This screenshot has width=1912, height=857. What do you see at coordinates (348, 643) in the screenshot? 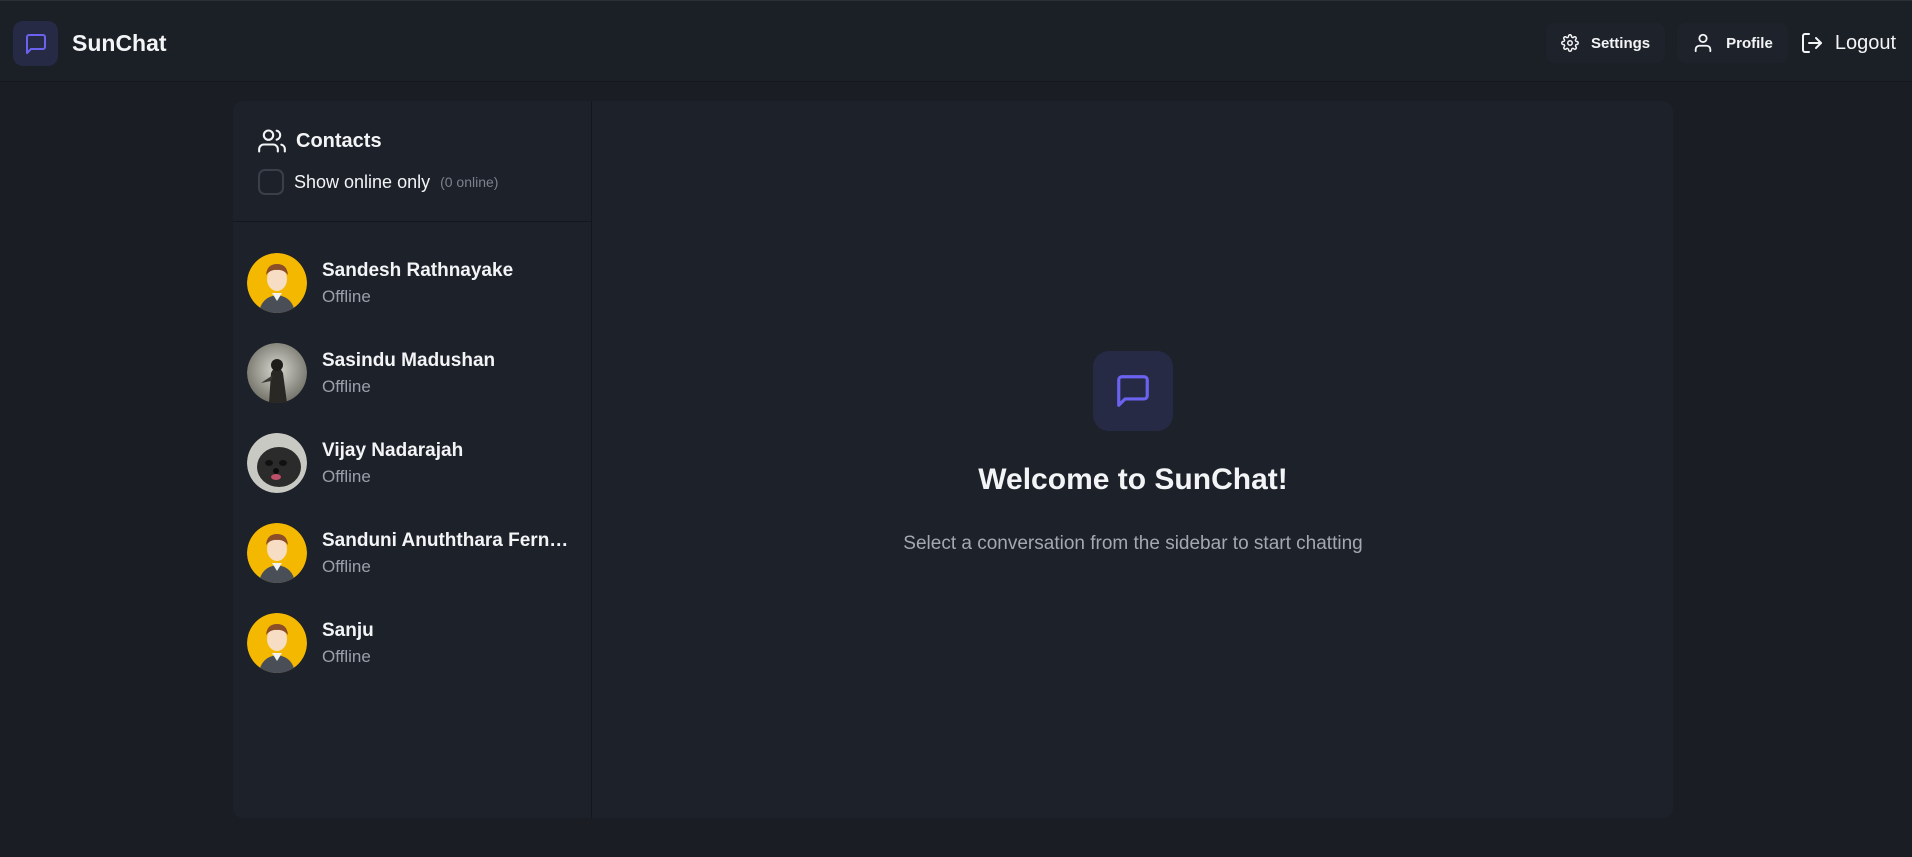
I see `contact-info: Sanju Offline` at bounding box center [348, 643].